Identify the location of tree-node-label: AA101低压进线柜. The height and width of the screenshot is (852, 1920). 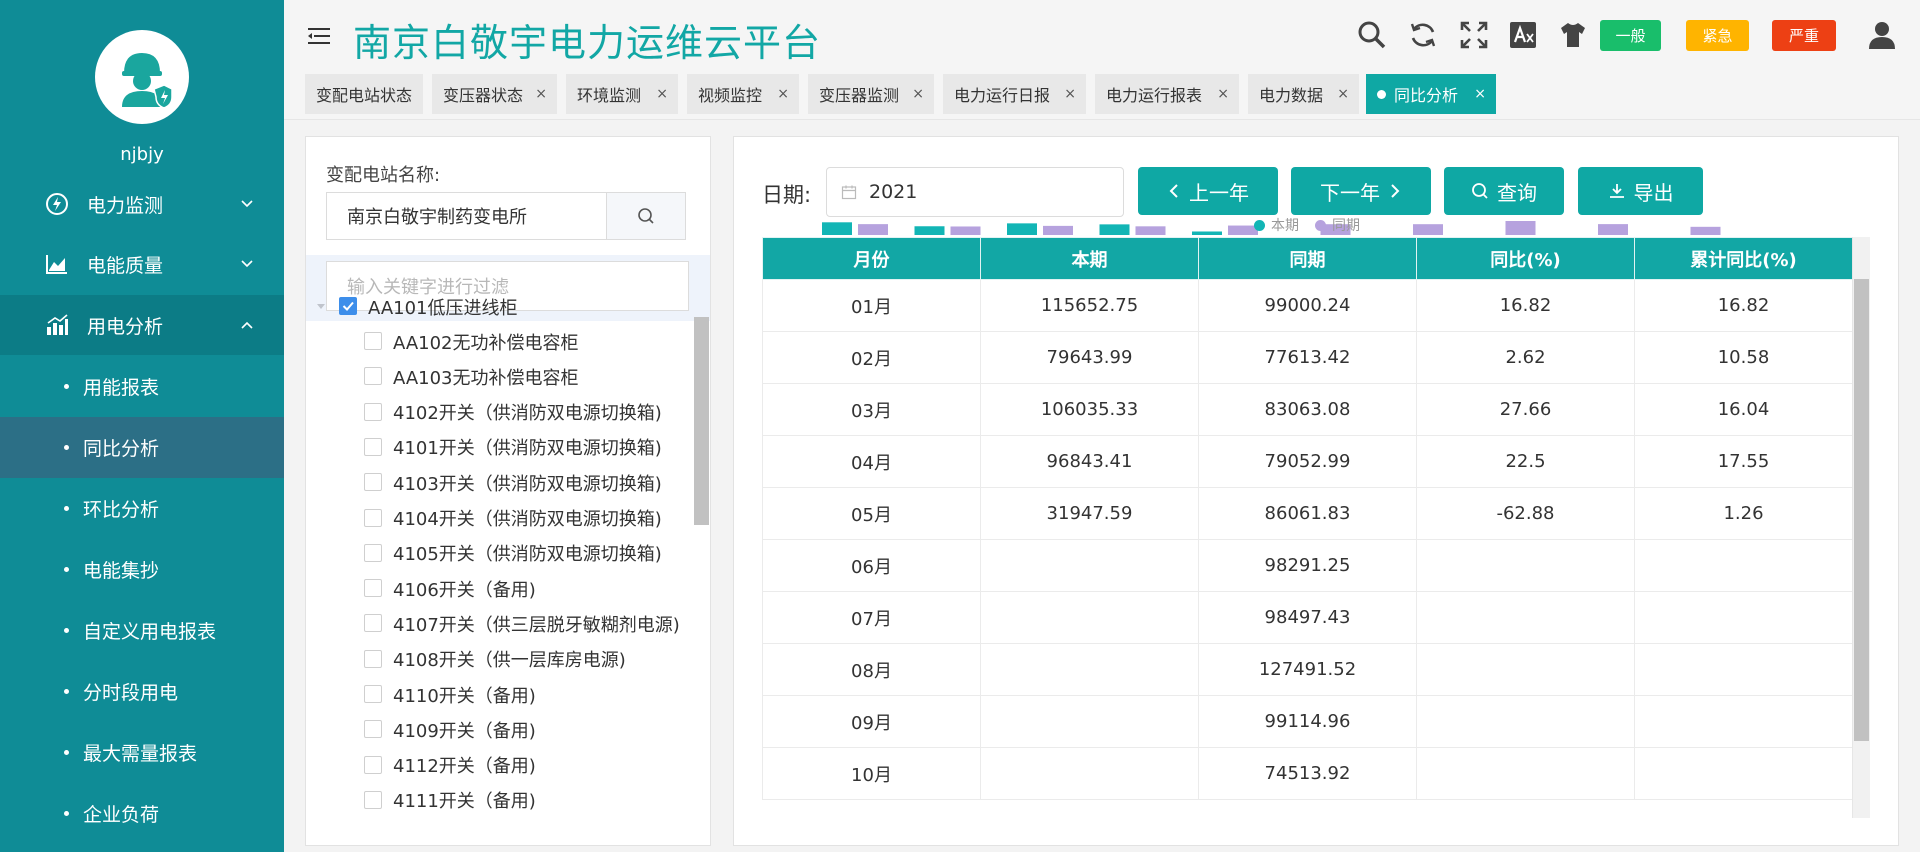
(443, 308).